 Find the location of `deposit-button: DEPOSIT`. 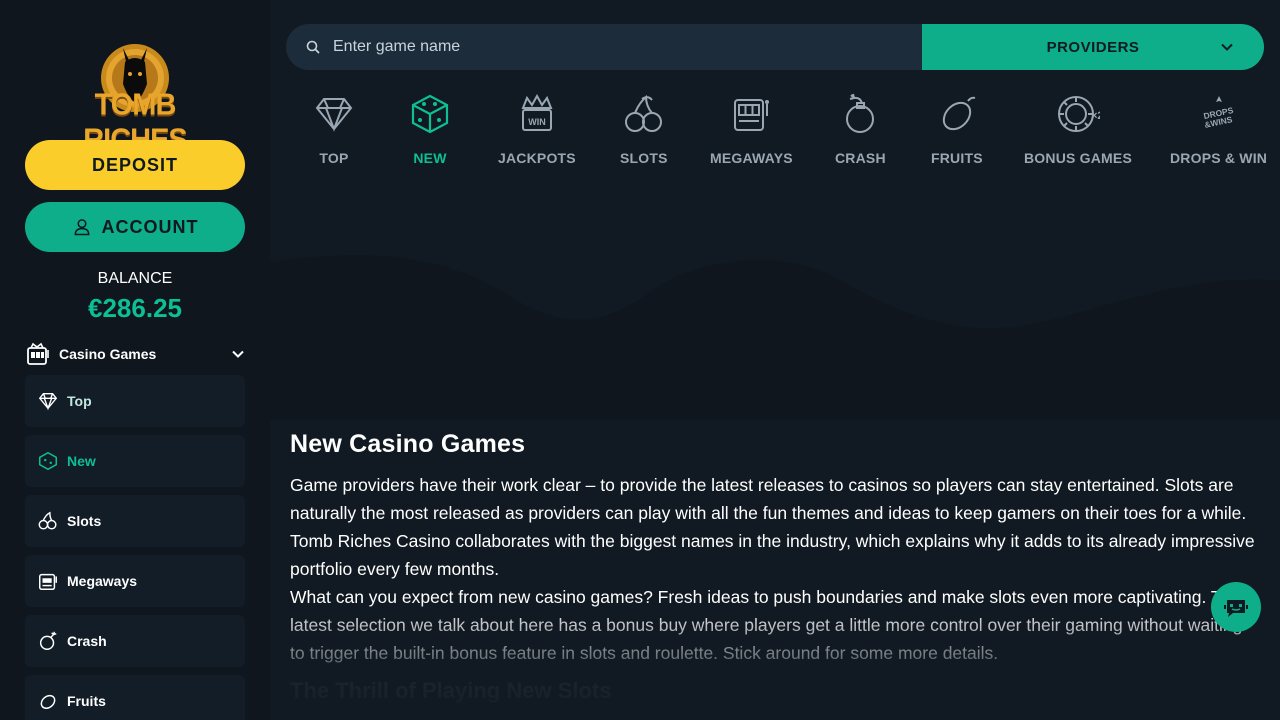

deposit-button: DEPOSIT is located at coordinates (135, 165).